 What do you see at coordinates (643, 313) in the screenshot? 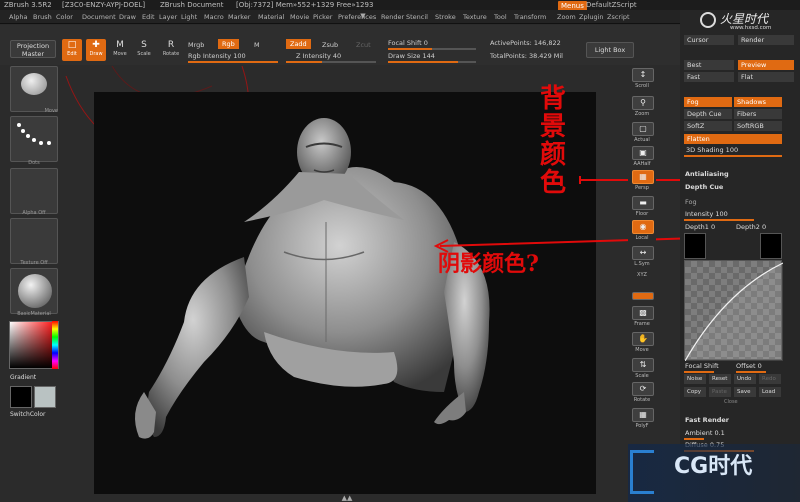
I see `frame-icon: ▩` at bounding box center [643, 313].